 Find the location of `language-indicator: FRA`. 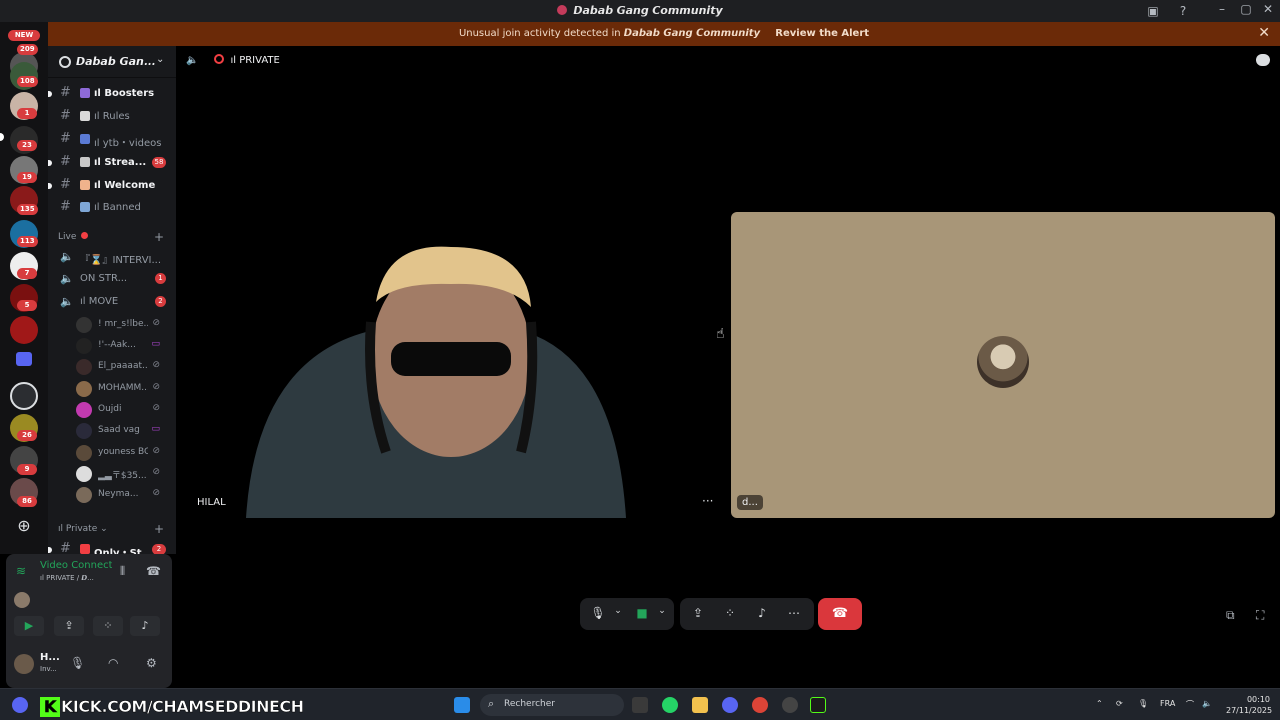

language-indicator: FRA is located at coordinates (1167, 703).